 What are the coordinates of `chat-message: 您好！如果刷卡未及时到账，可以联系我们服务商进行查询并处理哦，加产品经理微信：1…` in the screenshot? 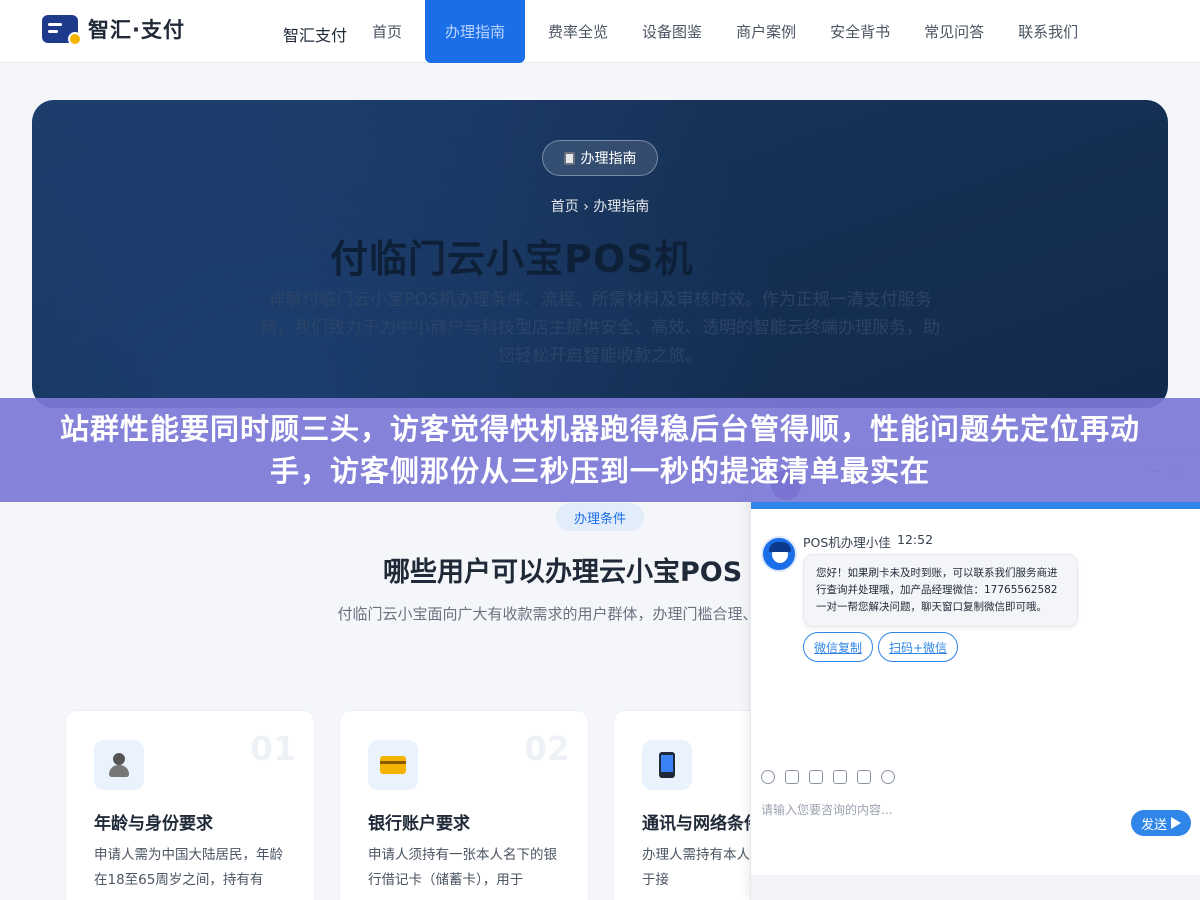 It's located at (940, 590).